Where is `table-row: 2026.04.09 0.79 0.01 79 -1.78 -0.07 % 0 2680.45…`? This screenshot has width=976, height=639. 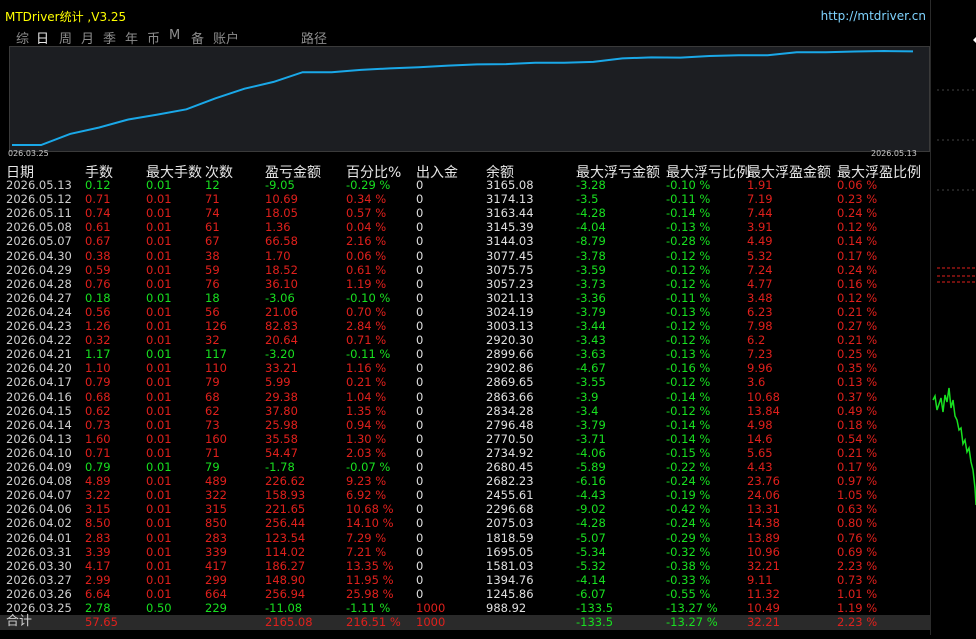
table-row: 2026.04.09 0.79 0.01 79 -1.78 -0.07 % 0 2680.45… is located at coordinates (465, 467).